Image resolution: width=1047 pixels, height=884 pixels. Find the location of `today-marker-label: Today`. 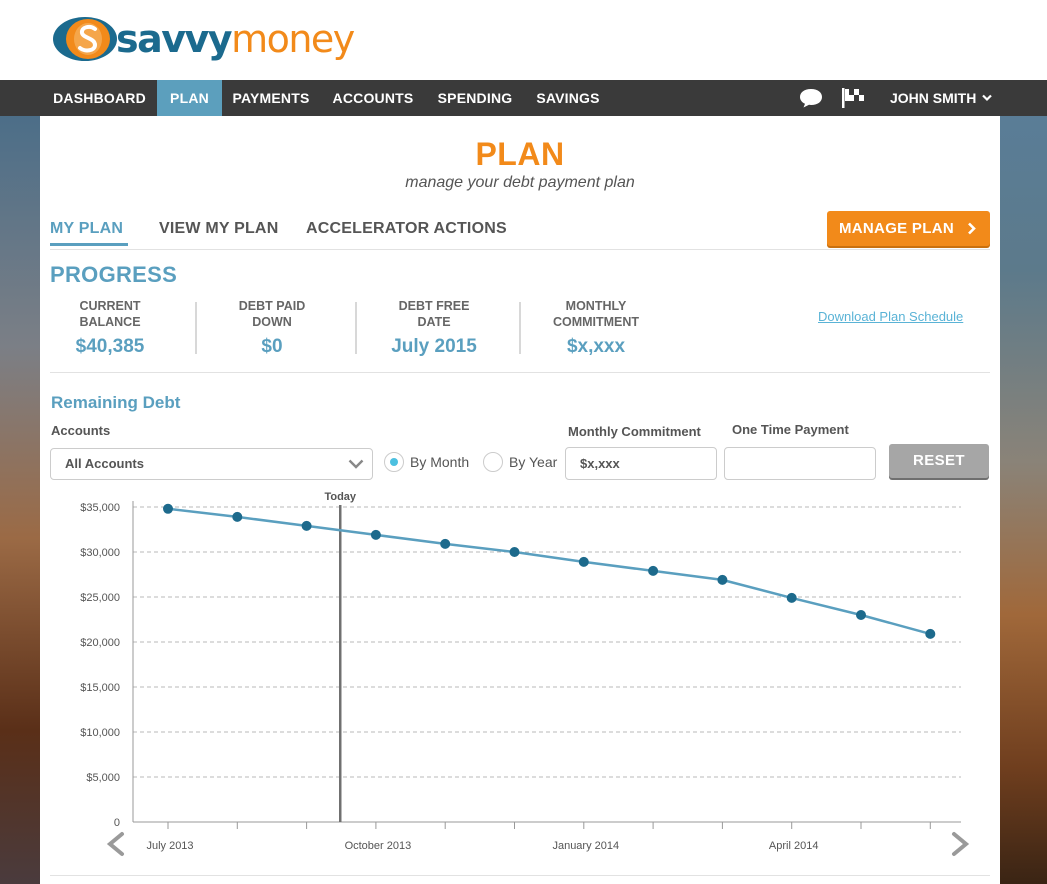

today-marker-label: Today is located at coordinates (340, 497).